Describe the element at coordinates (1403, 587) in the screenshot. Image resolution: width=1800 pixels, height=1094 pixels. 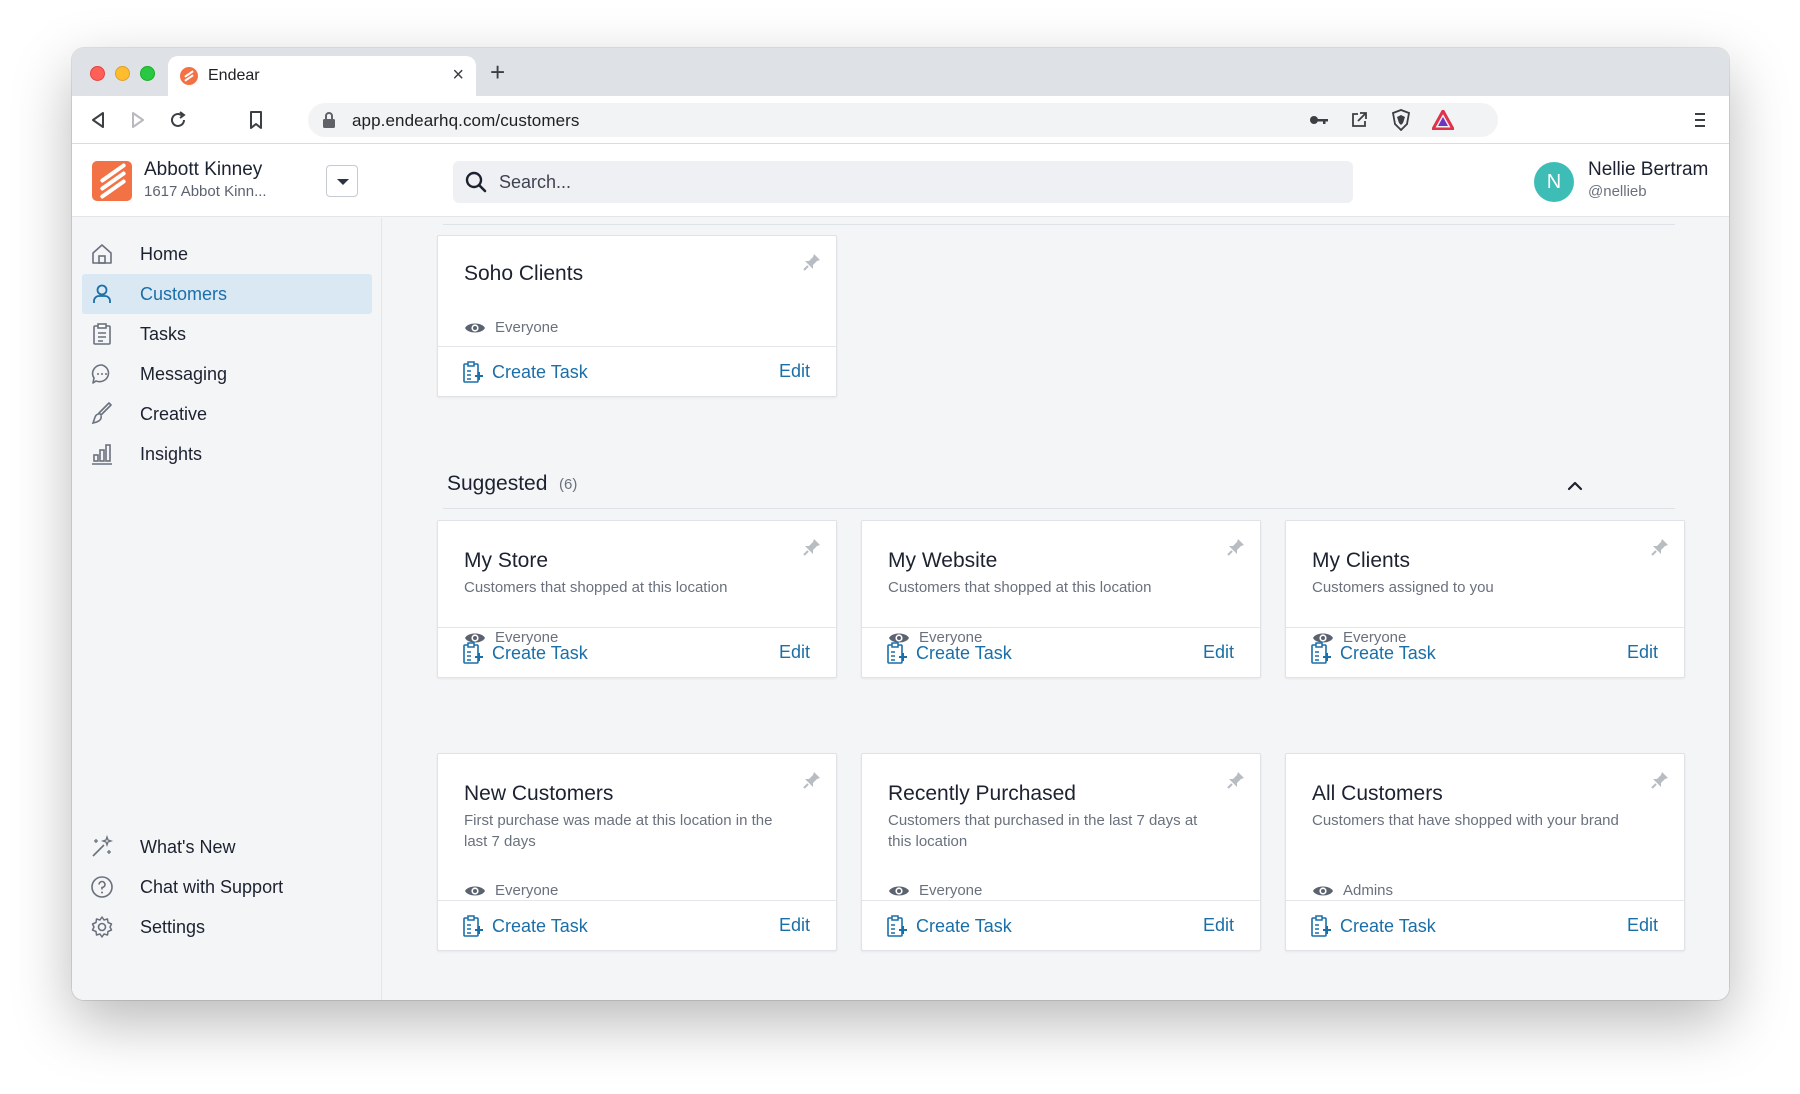
I see `card-description: Customers assigned to you` at that location.